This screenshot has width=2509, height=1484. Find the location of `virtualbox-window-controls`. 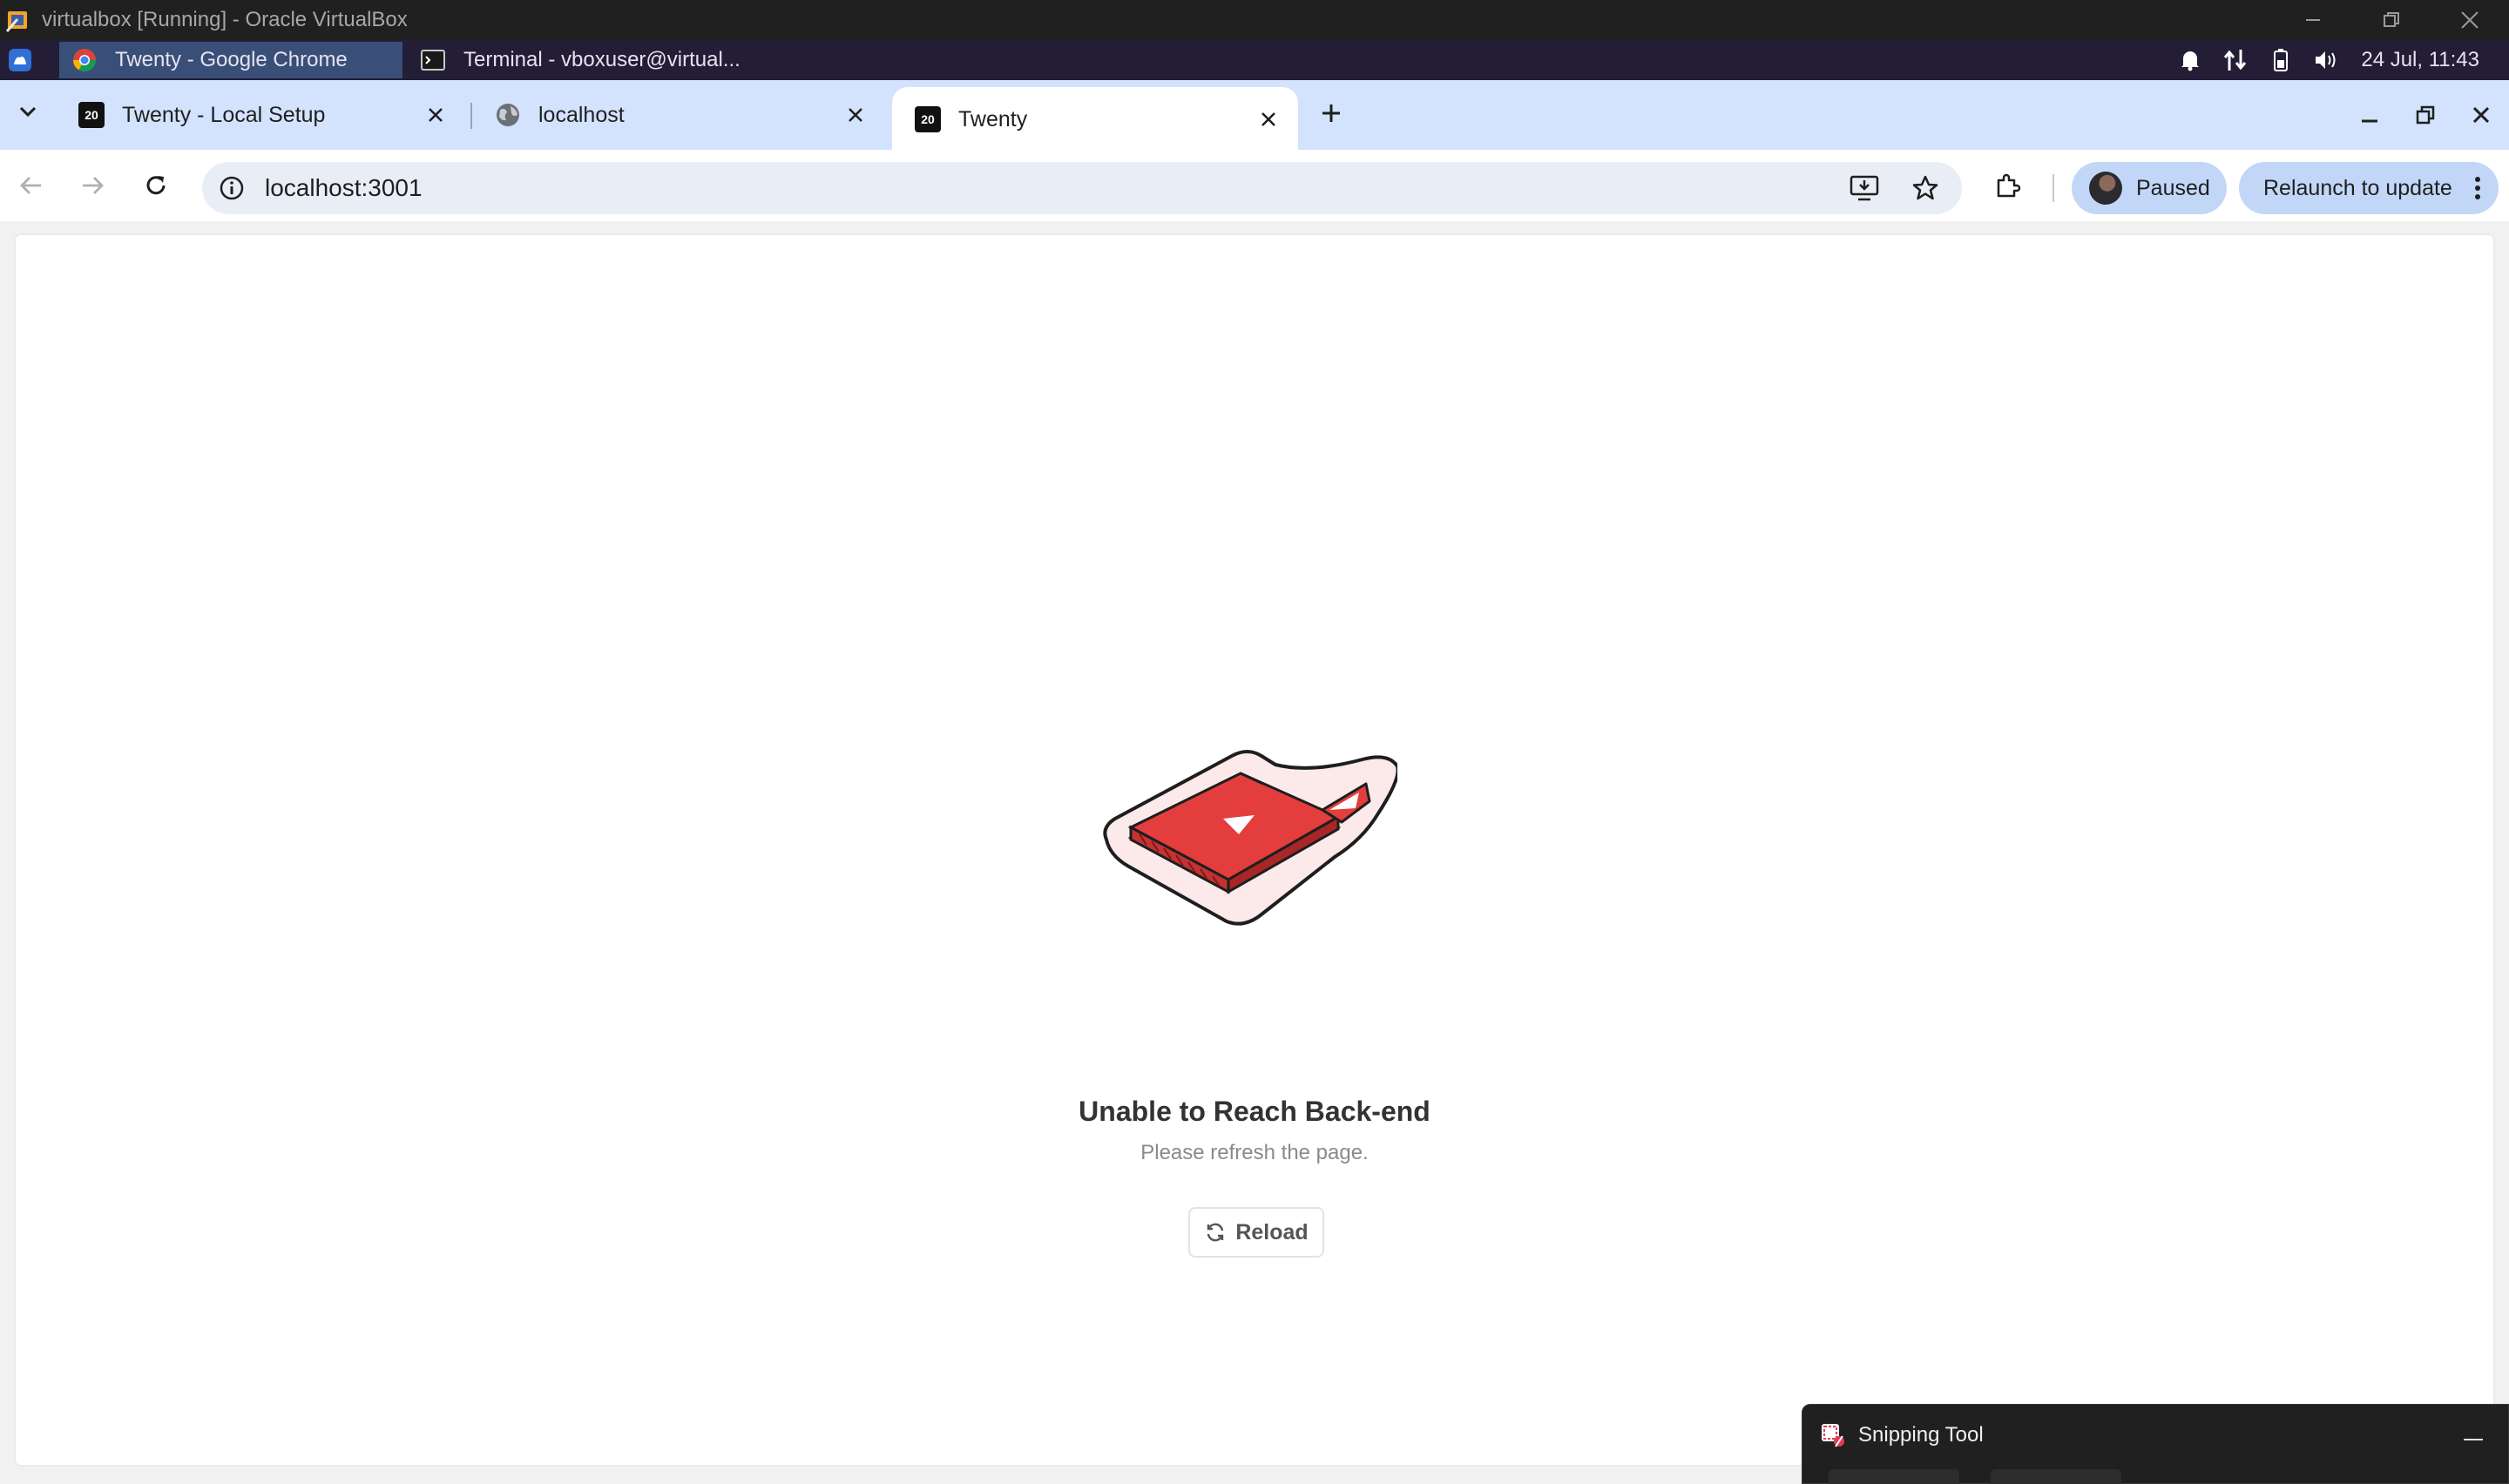

virtualbox-window-controls is located at coordinates (2391, 20).